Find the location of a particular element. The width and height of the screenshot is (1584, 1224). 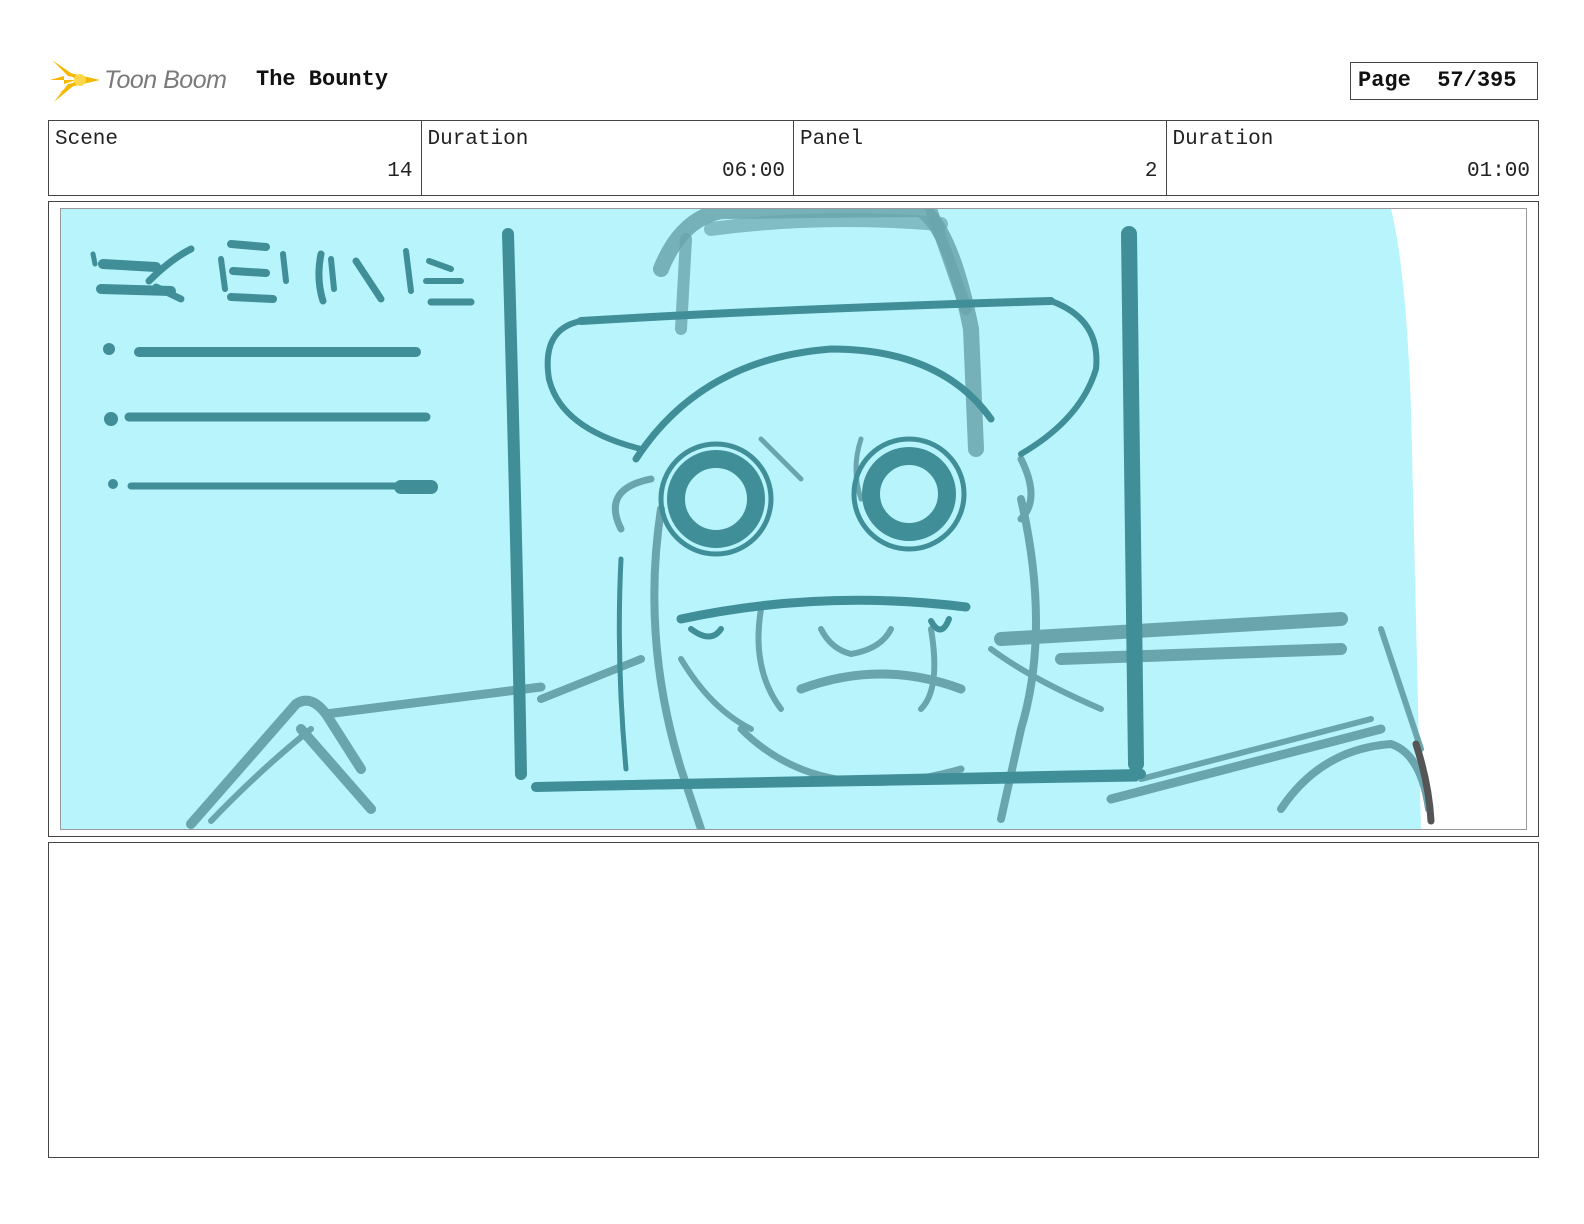

panel-duration-label: Duration is located at coordinates (1223, 139).